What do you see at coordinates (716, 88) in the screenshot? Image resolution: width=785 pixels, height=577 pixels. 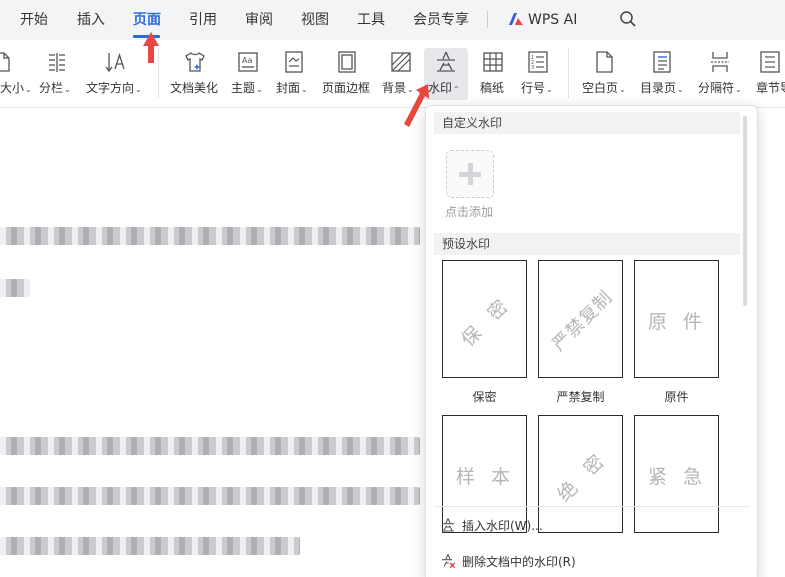 I see `separator-label: 分隔符` at bounding box center [716, 88].